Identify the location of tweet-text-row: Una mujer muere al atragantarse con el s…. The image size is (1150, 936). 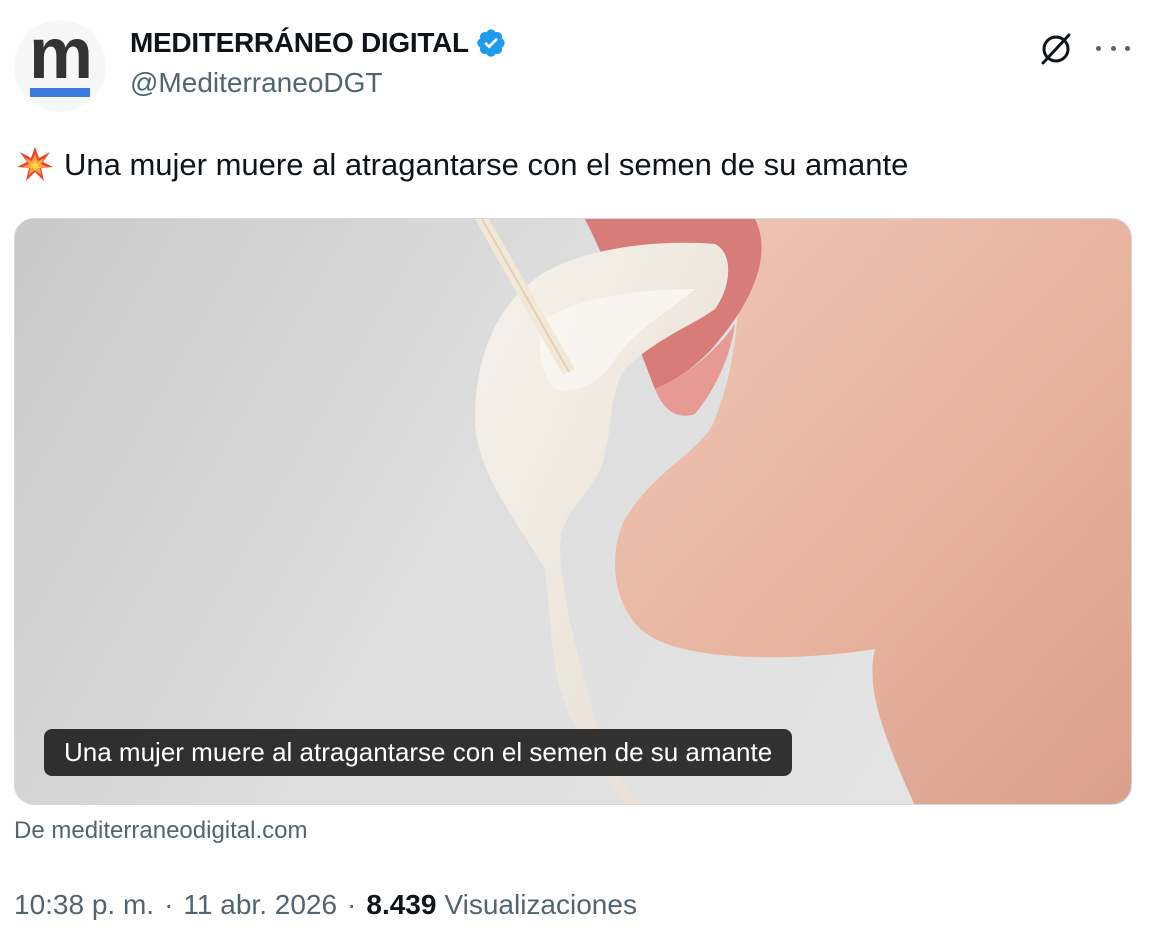
(462, 165).